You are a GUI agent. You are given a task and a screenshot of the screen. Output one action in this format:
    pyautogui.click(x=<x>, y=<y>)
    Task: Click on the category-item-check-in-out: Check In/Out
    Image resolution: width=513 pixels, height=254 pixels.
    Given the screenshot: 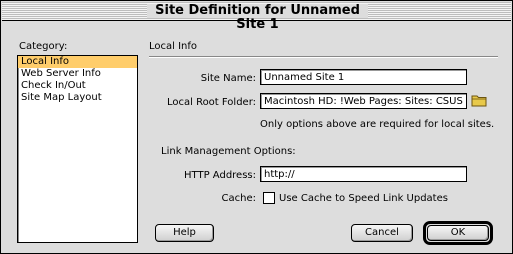 What is the action you would take?
    pyautogui.click(x=77, y=86)
    